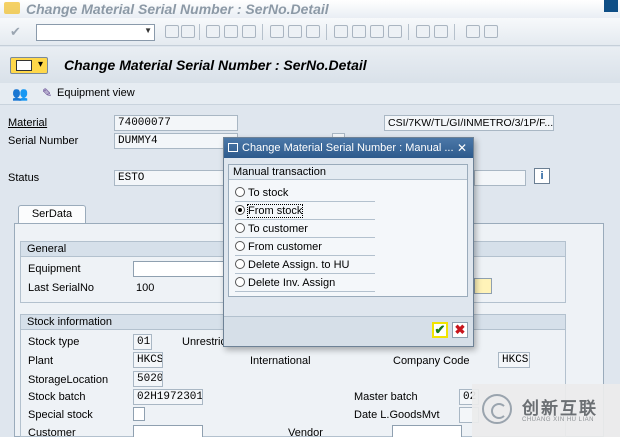 The width and height of the screenshot is (620, 437). What do you see at coordinates (52, 432) in the screenshot?
I see `customer-label: Customer` at bounding box center [52, 432].